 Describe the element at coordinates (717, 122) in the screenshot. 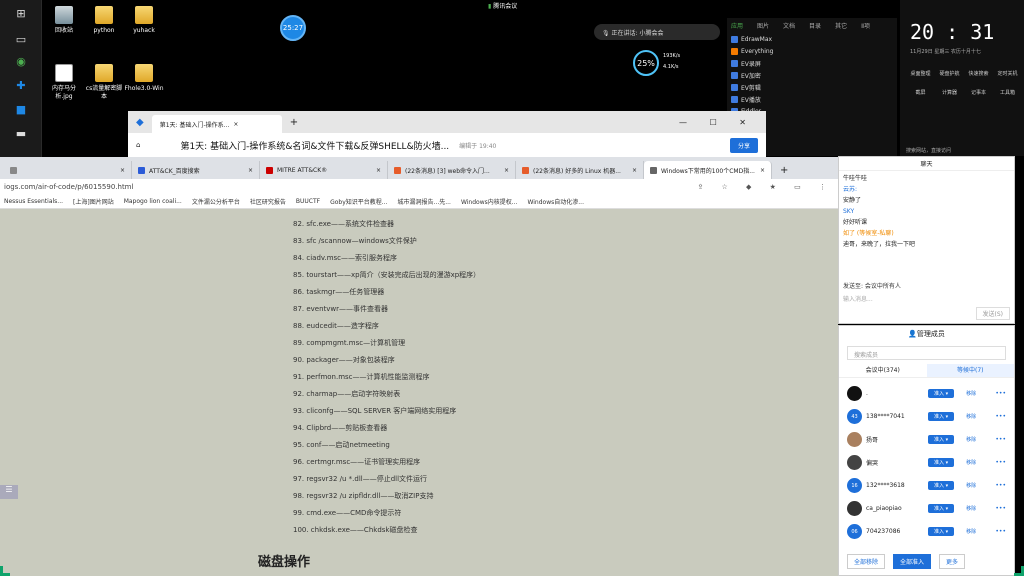

I see `window-controls: — ☐ ✕` at that location.